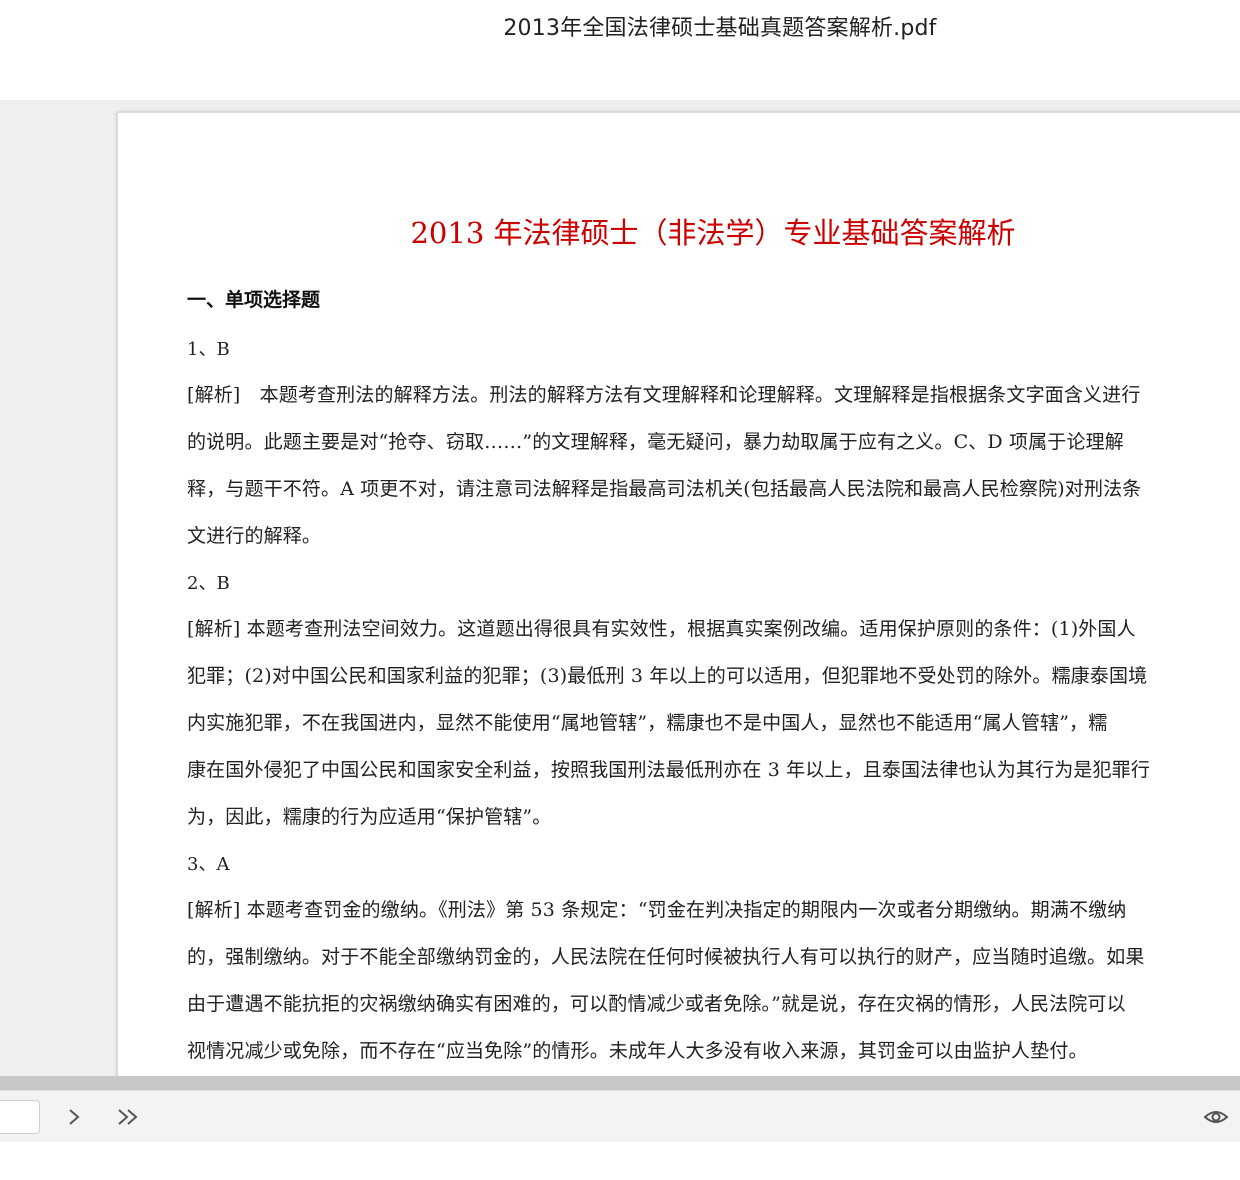 The height and width of the screenshot is (1180, 1240). What do you see at coordinates (620, 1161) in the screenshot?
I see `page-footer-area` at bounding box center [620, 1161].